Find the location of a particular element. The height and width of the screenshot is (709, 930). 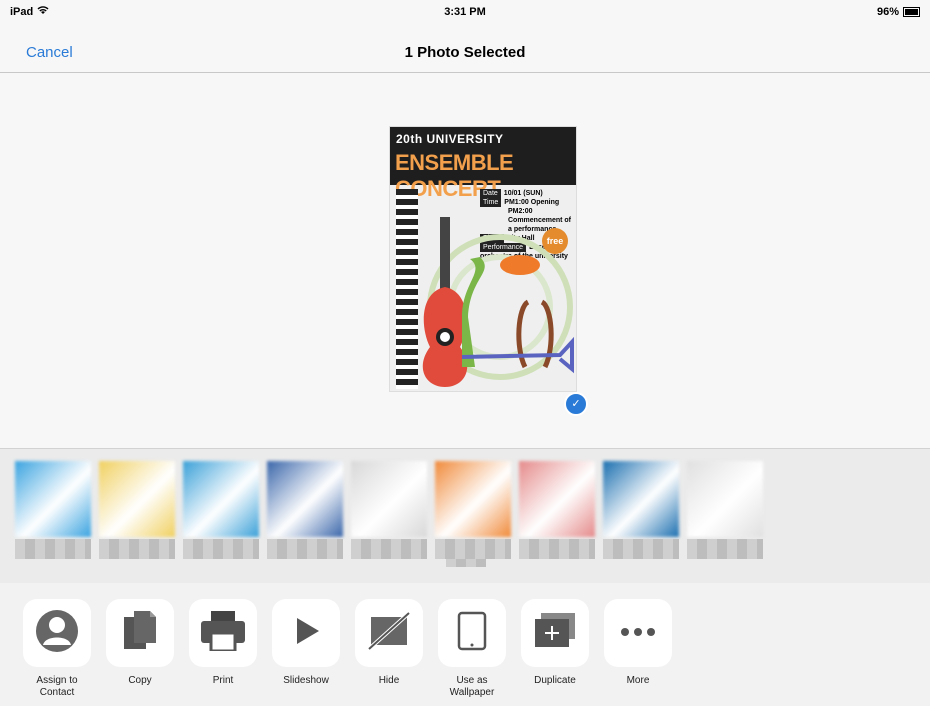

poster-line1: 20th UNIVERSITY is located at coordinates (450, 139).